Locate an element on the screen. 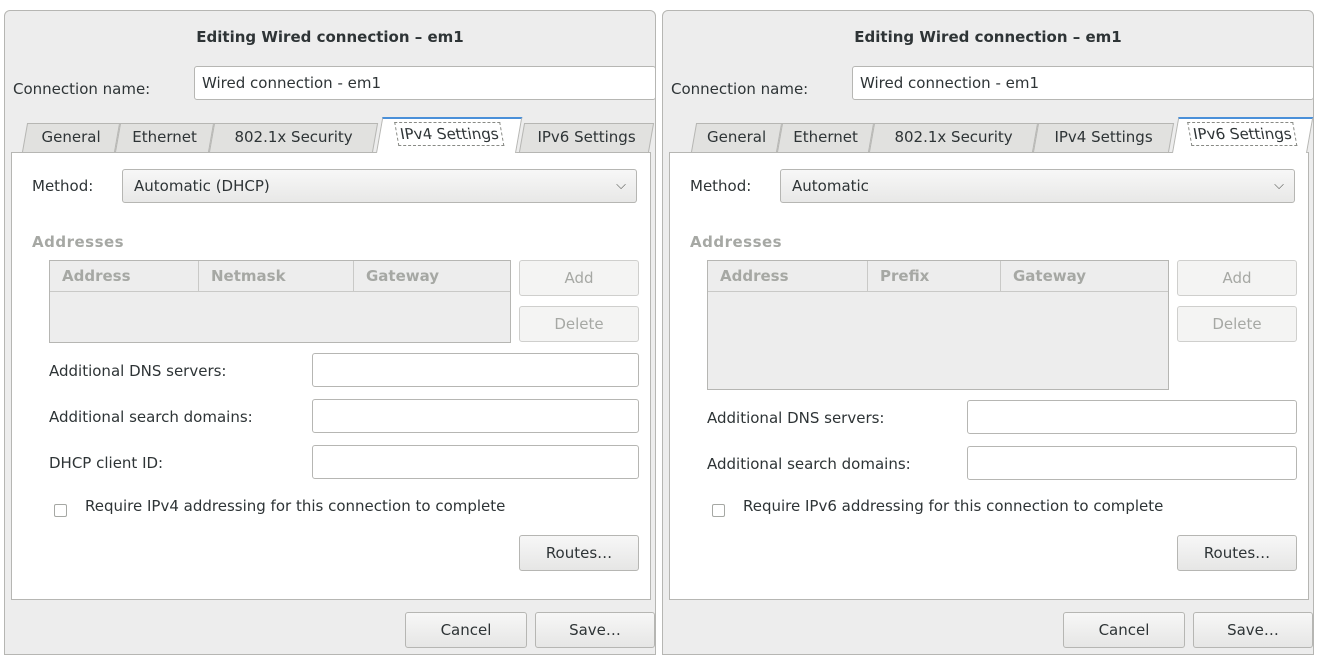 This screenshot has width=1324, height=655. method-value: Automatic (DHCP) is located at coordinates (202, 186).